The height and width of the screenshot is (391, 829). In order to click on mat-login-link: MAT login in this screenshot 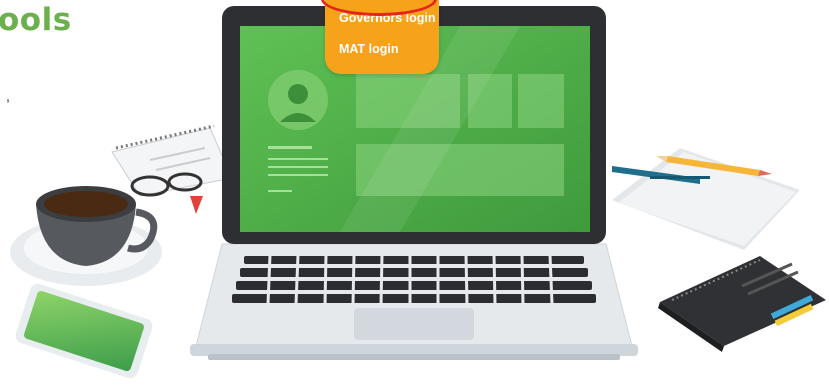, I will do `click(368, 49)`.